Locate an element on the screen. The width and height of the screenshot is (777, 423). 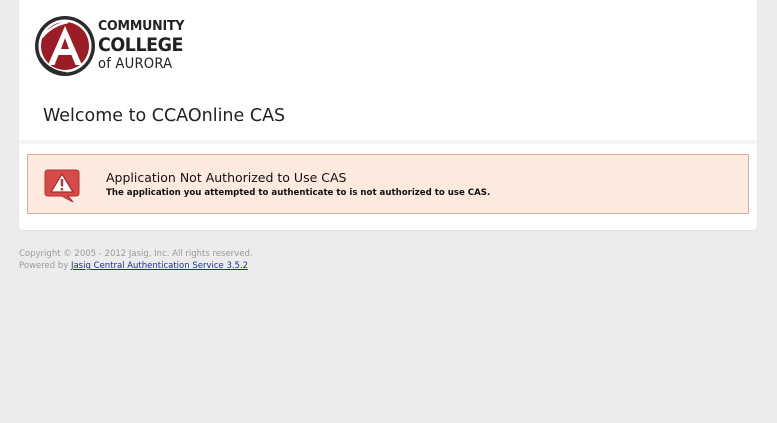
error-heading: Application Not Authorized to Use CAS is located at coordinates (226, 177).